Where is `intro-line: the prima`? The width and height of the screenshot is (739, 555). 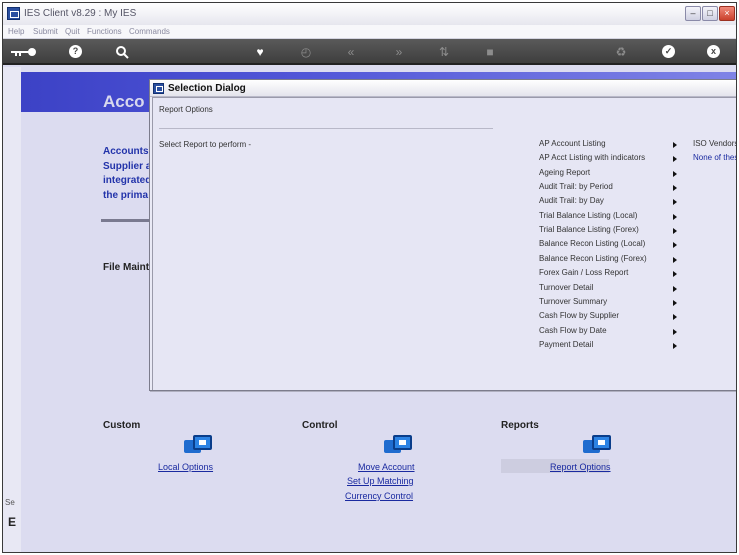
intro-line: the prima is located at coordinates (126, 195).